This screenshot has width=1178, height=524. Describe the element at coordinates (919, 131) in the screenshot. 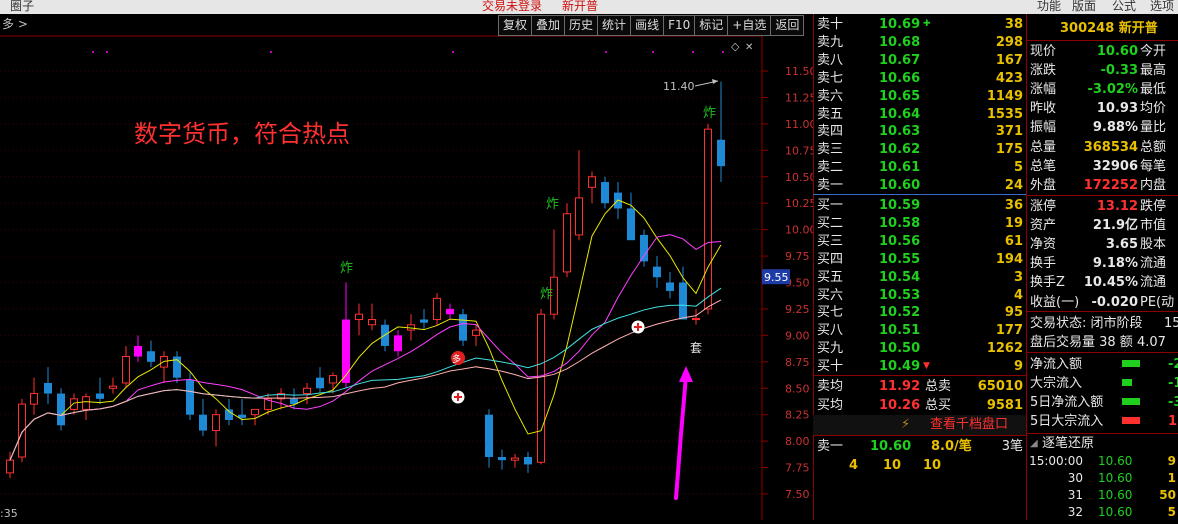

I see `ask-level-row: 卖四 10.63 371` at that location.